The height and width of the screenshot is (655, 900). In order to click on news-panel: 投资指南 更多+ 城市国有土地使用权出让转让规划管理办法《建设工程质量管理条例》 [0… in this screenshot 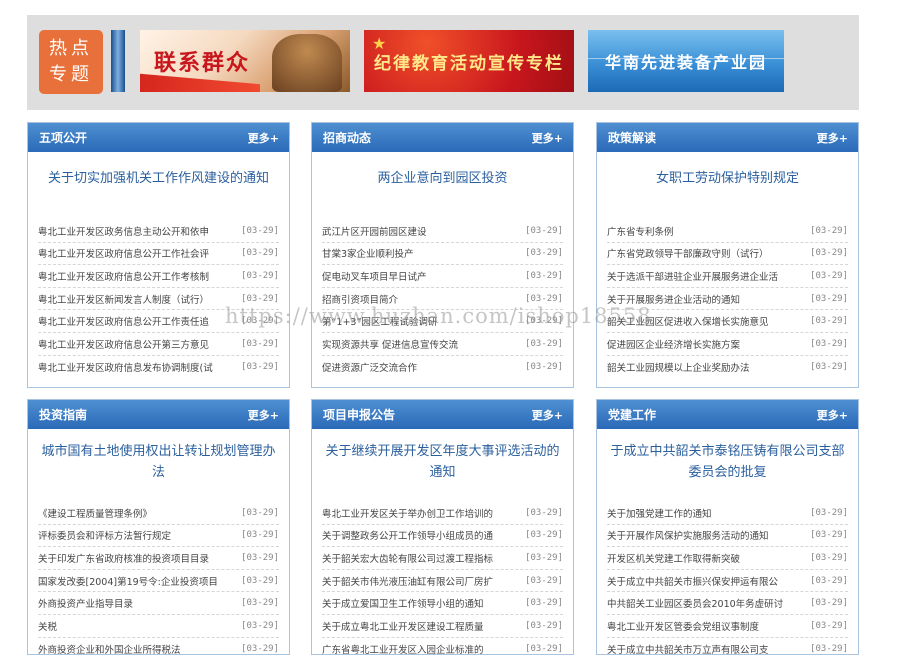, I will do `click(158, 527)`.